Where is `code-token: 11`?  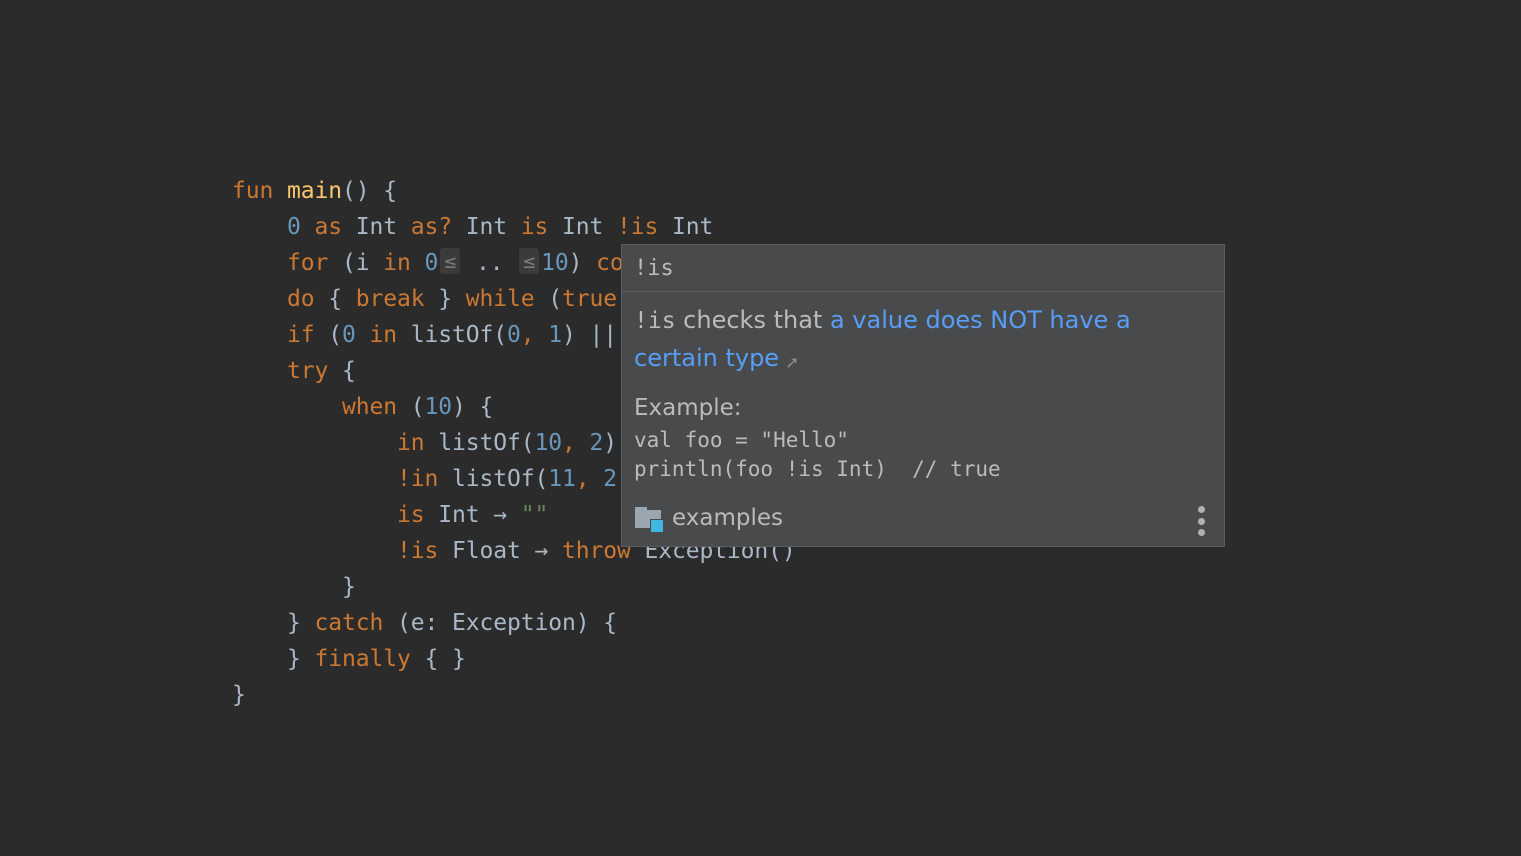 code-token: 11 is located at coordinates (562, 479).